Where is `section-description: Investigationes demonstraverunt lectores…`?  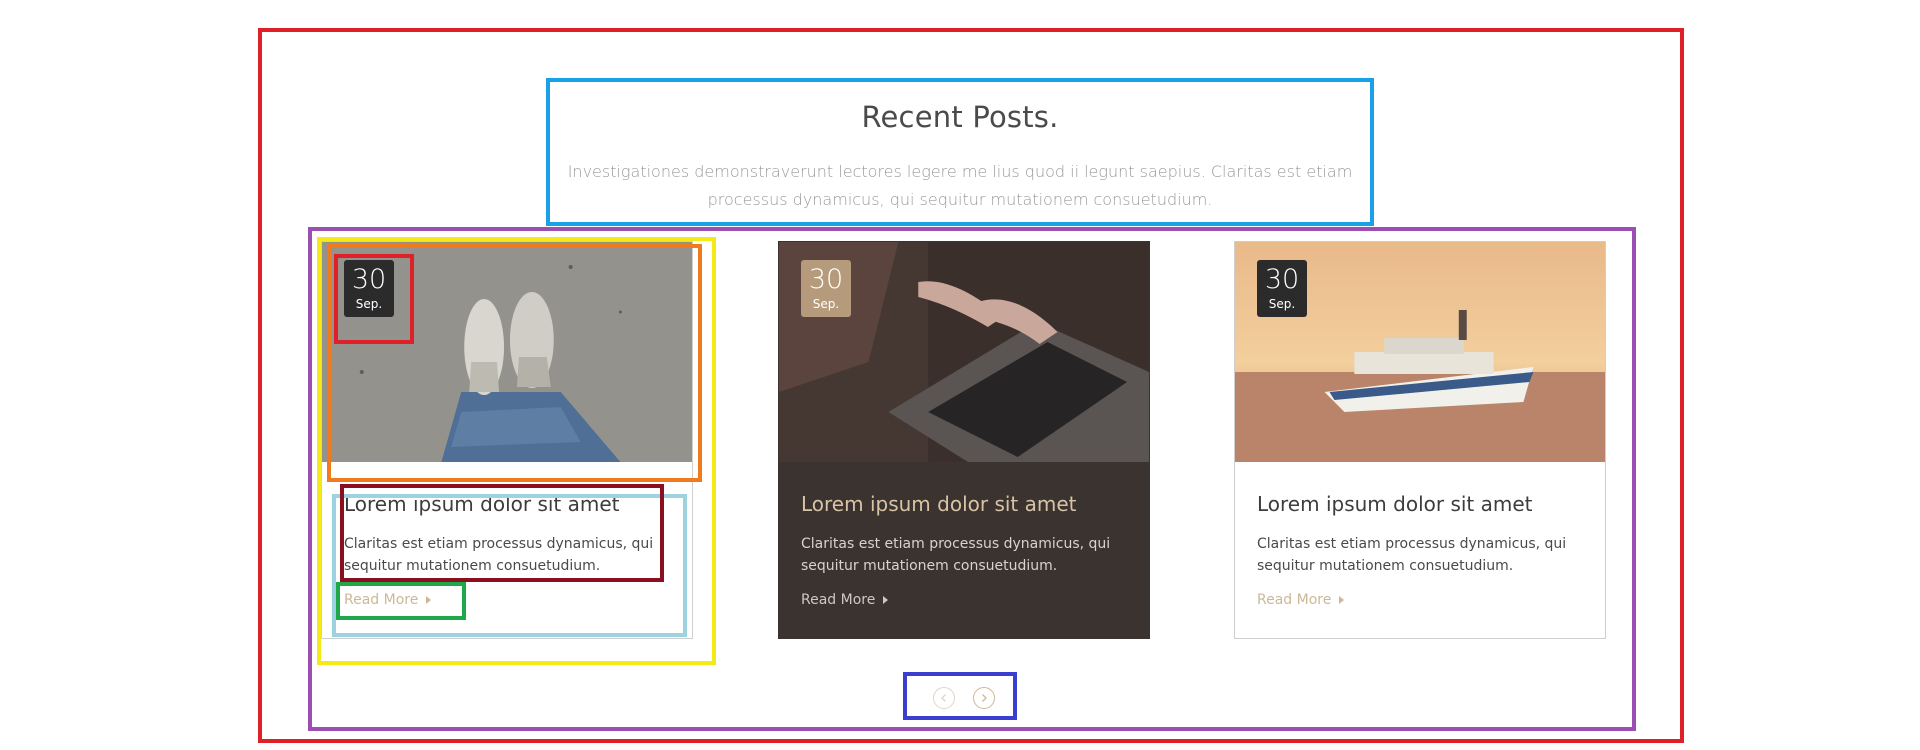
section-description: Investigationes demonstraverunt lectores… is located at coordinates (960, 185).